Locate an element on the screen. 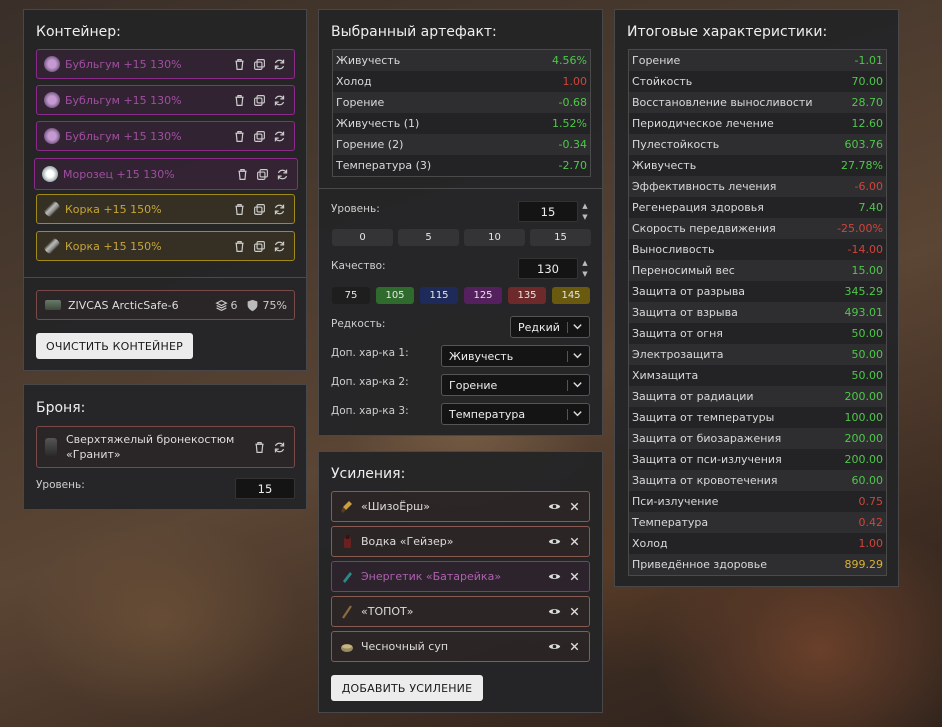  stat-value: 100.00 is located at coordinates (864, 417).